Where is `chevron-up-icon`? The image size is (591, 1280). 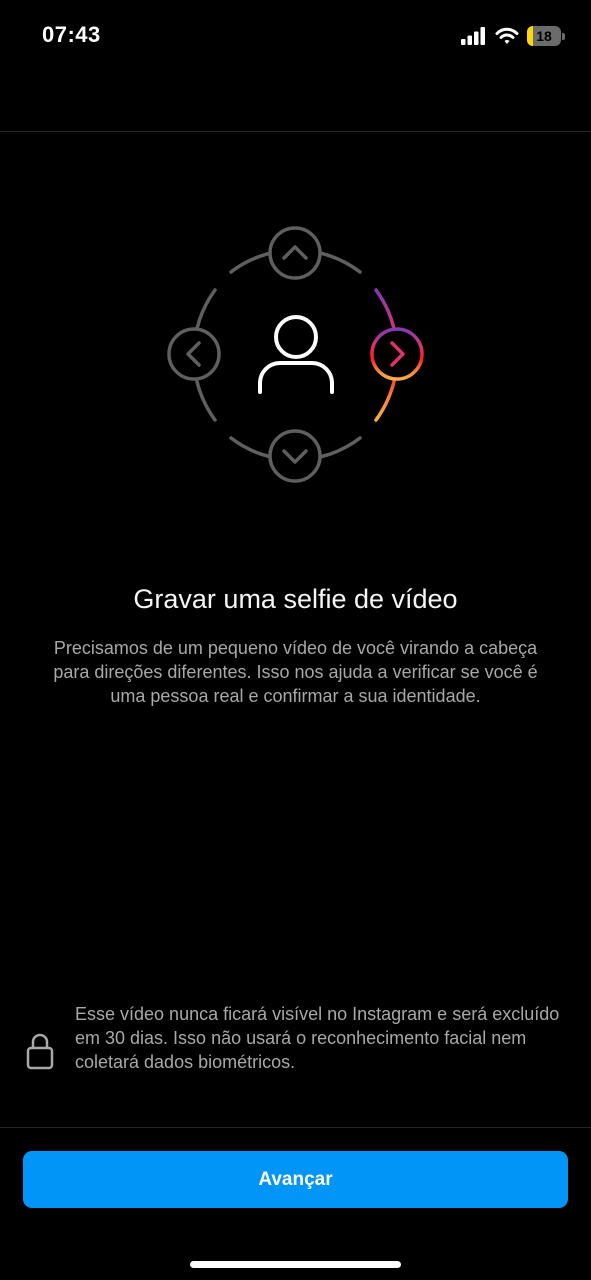 chevron-up-icon is located at coordinates (295, 253).